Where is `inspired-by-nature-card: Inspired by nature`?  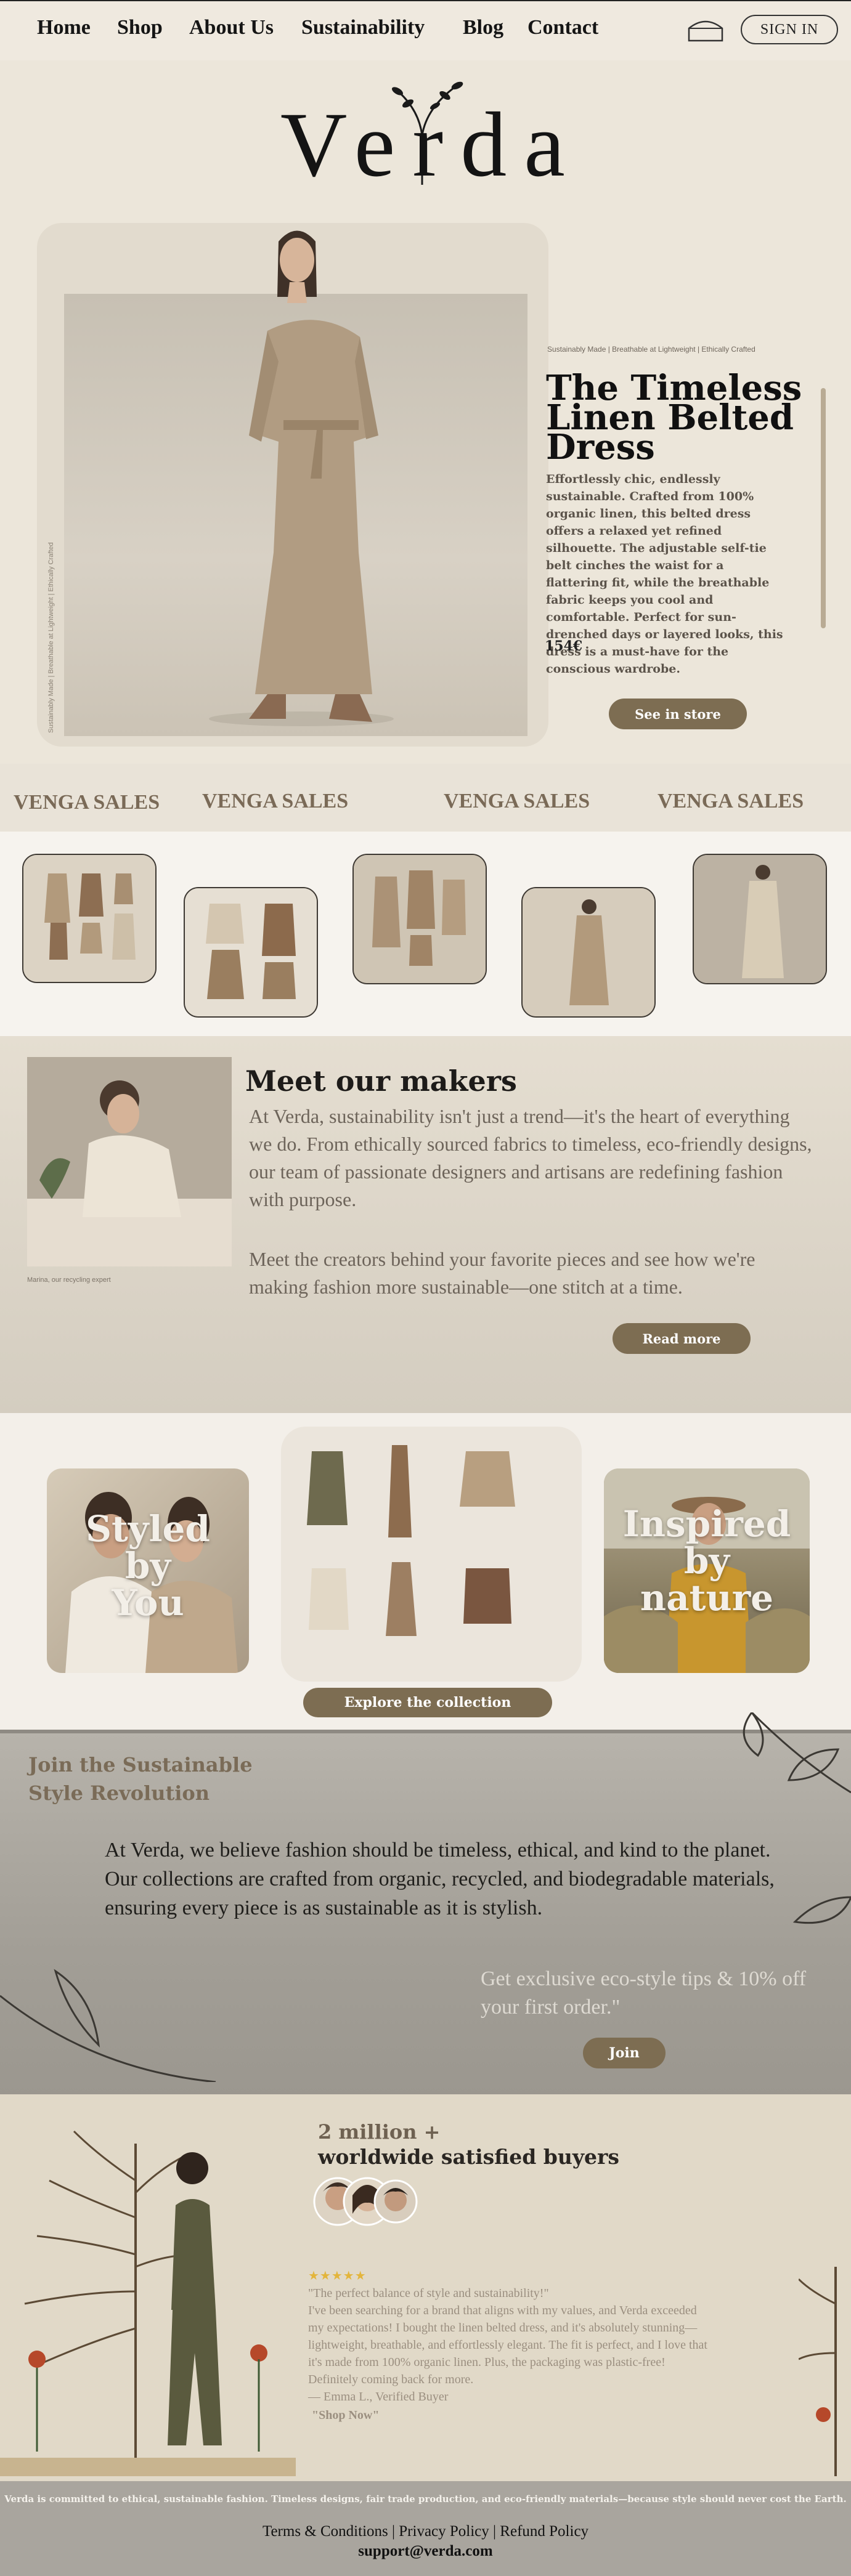
inspired-by-nature-card: Inspired by nature is located at coordinates (707, 1570).